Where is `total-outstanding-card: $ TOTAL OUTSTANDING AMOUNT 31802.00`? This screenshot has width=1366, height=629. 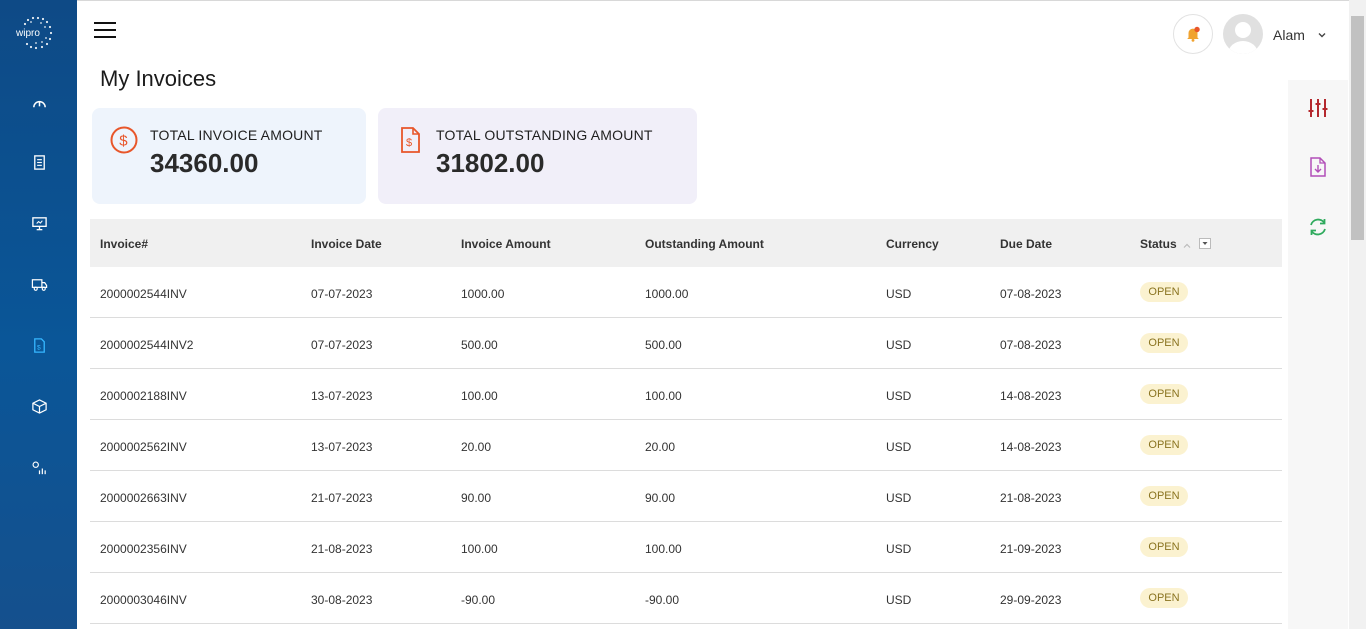 total-outstanding-card: $ TOTAL OUTSTANDING AMOUNT 31802.00 is located at coordinates (537, 156).